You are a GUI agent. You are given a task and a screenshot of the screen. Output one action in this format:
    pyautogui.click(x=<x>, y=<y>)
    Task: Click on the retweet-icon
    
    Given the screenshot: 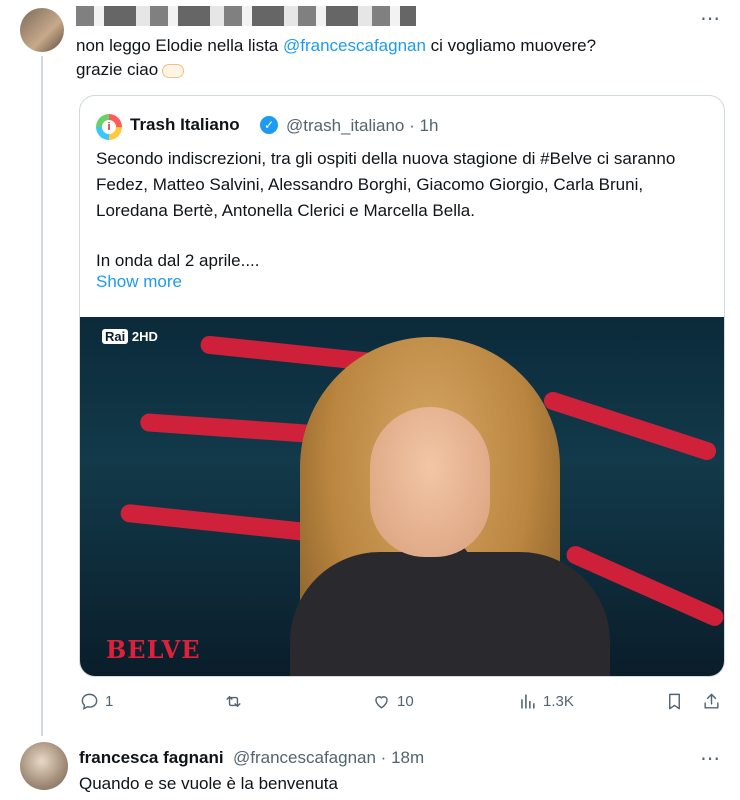 What is the action you would take?
    pyautogui.click(x=233, y=701)
    